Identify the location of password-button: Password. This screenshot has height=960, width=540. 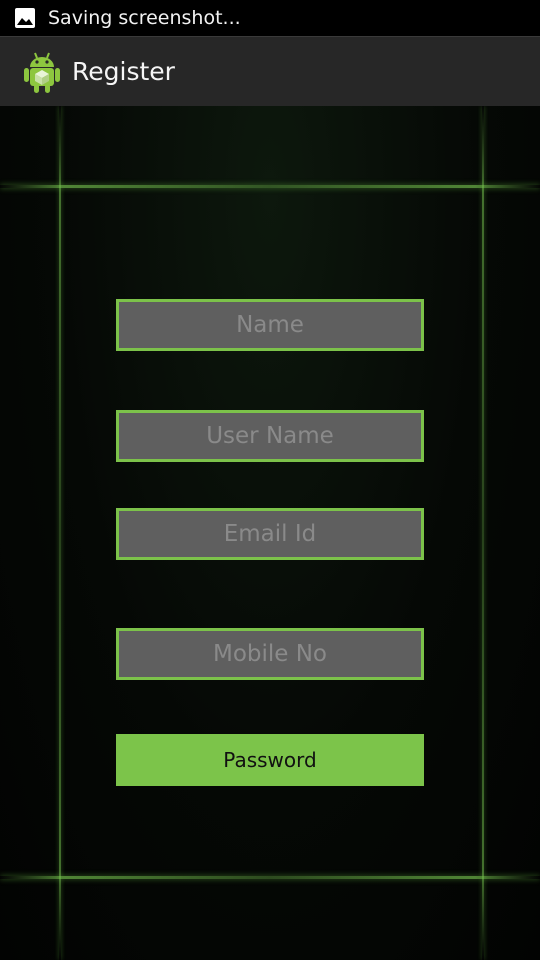
(270, 760).